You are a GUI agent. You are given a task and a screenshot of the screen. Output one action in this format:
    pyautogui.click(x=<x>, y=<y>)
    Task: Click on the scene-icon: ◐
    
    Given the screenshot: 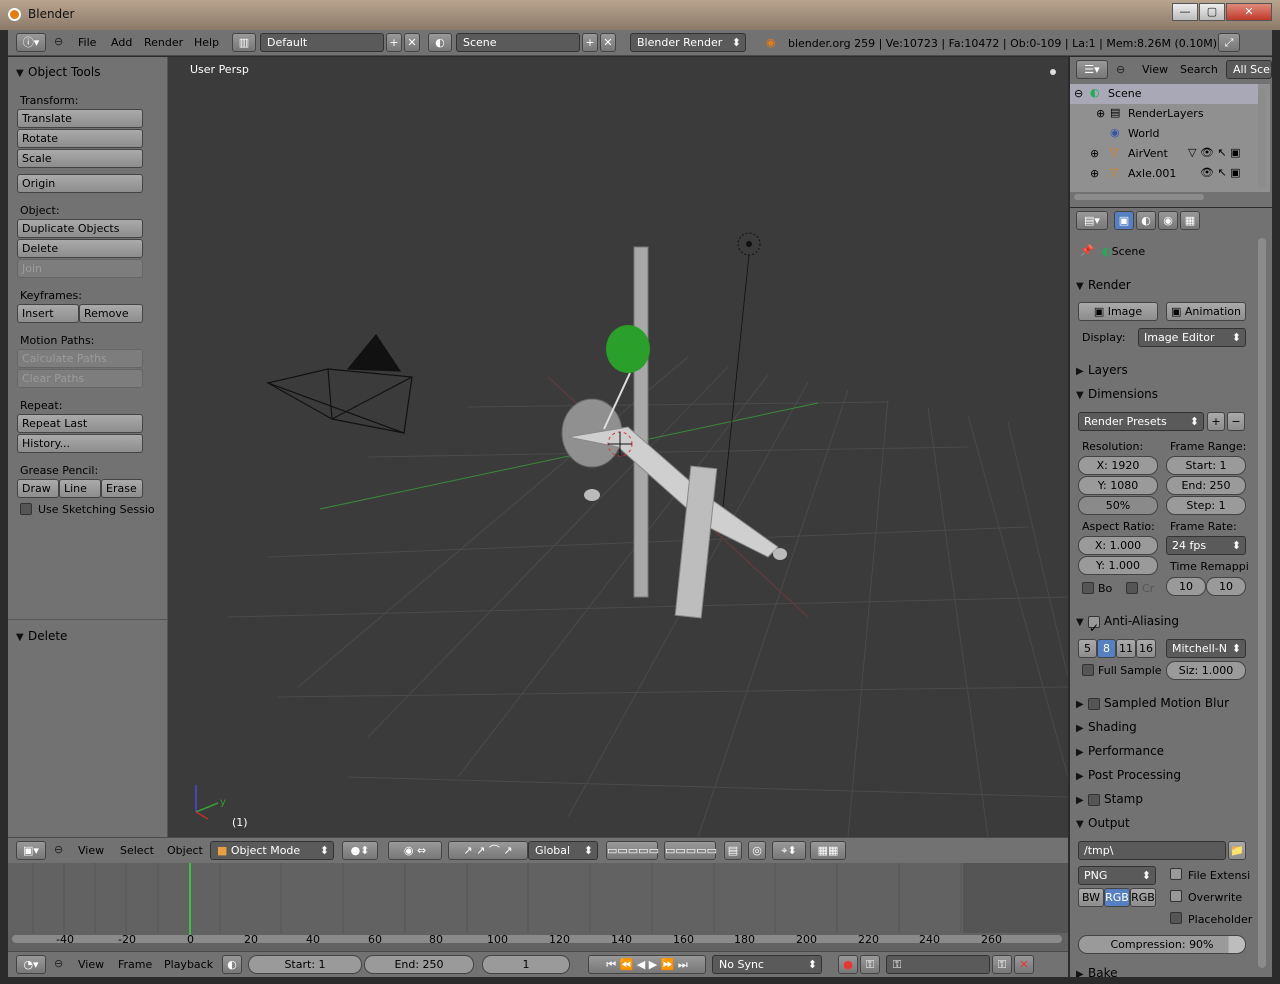 What is the action you would take?
    pyautogui.click(x=440, y=42)
    